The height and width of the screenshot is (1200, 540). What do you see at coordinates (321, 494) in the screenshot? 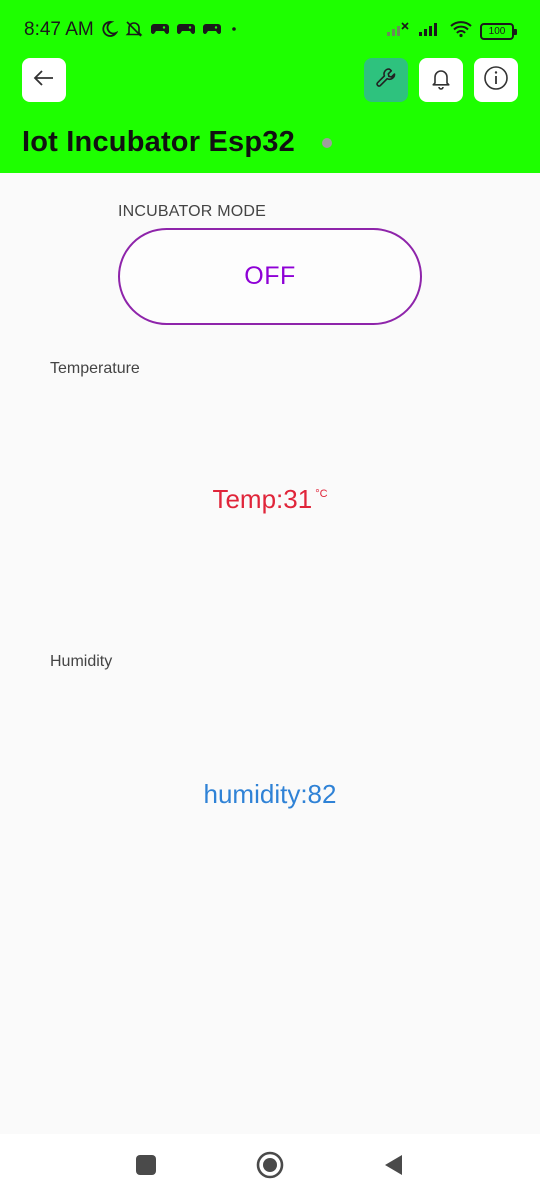
I see `temperature-unit: °C` at bounding box center [321, 494].